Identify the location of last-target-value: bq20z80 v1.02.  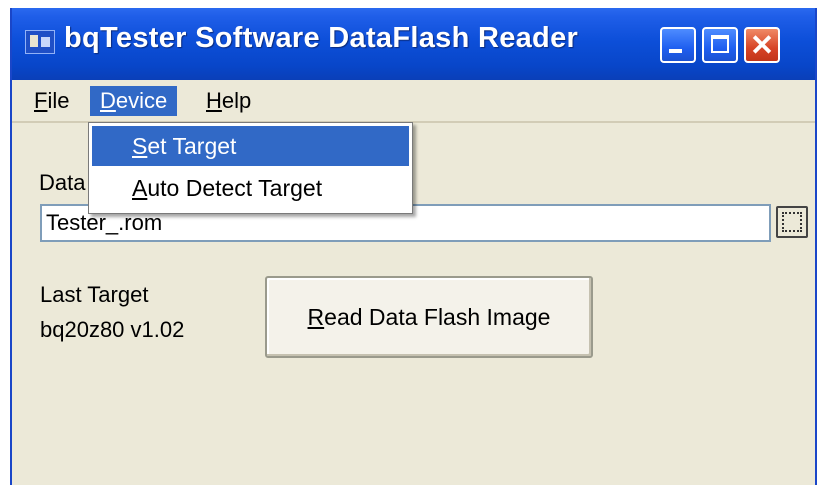
(112, 329).